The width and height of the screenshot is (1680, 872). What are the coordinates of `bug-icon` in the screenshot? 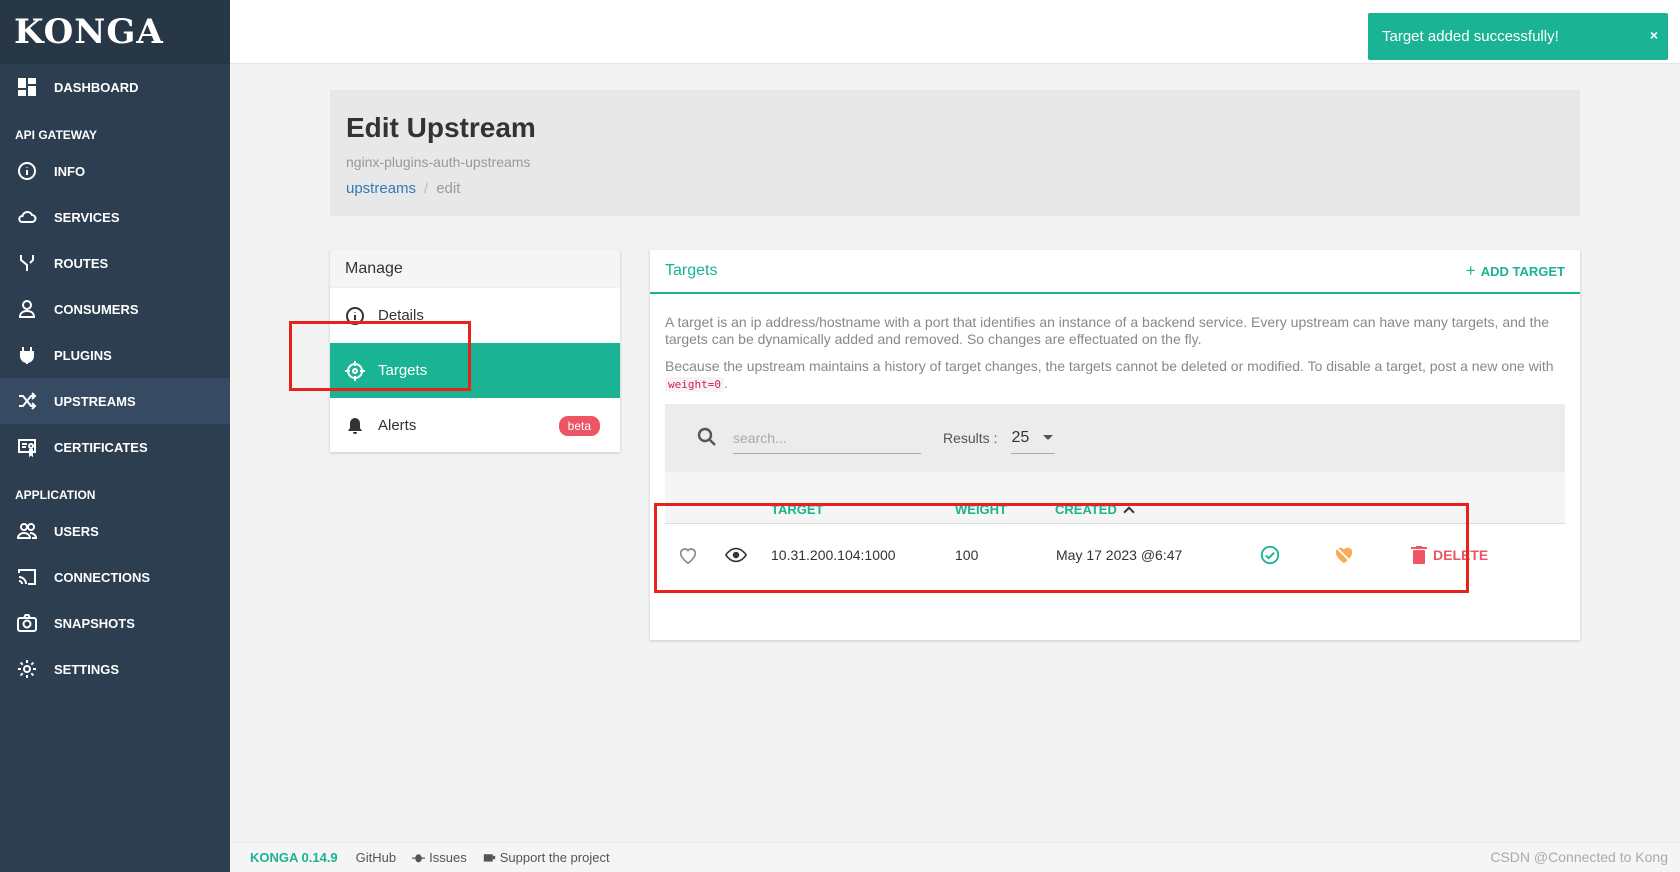 It's located at (419, 858).